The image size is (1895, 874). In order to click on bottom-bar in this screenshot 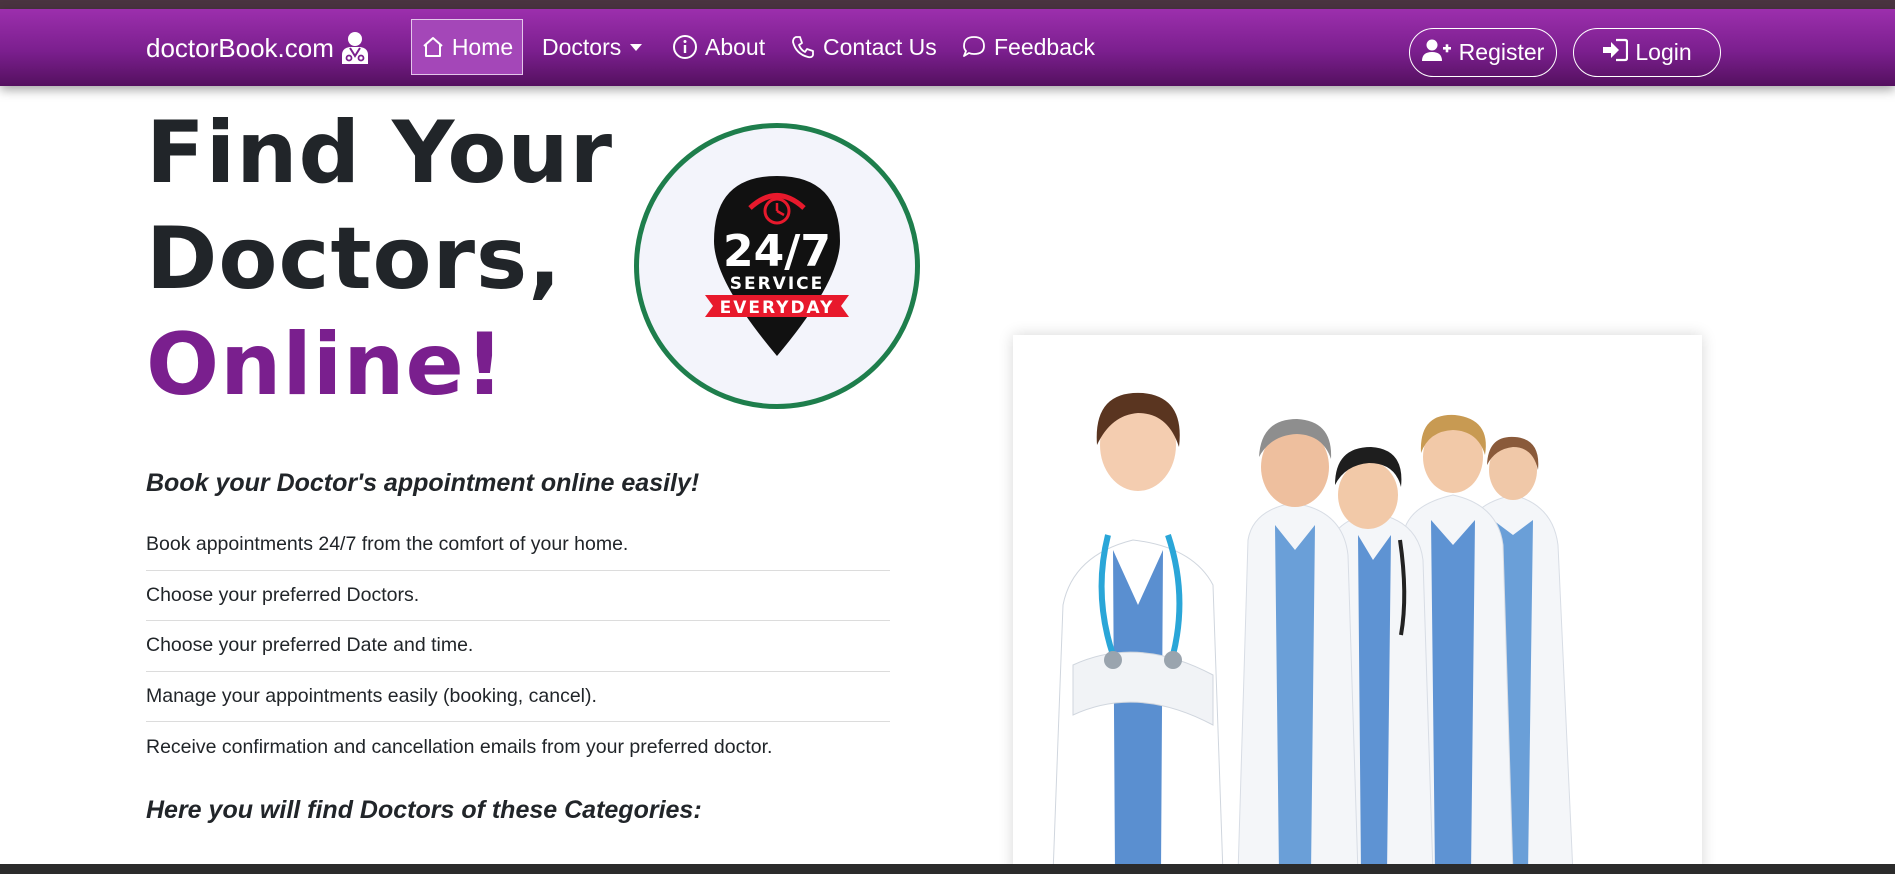, I will do `click(947, 869)`.